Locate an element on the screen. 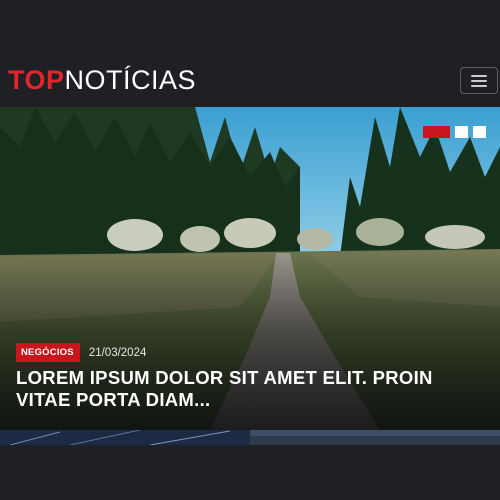 Image resolution: width=500 pixels, height=500 pixels. logo-top-text: TOP is located at coordinates (36, 80).